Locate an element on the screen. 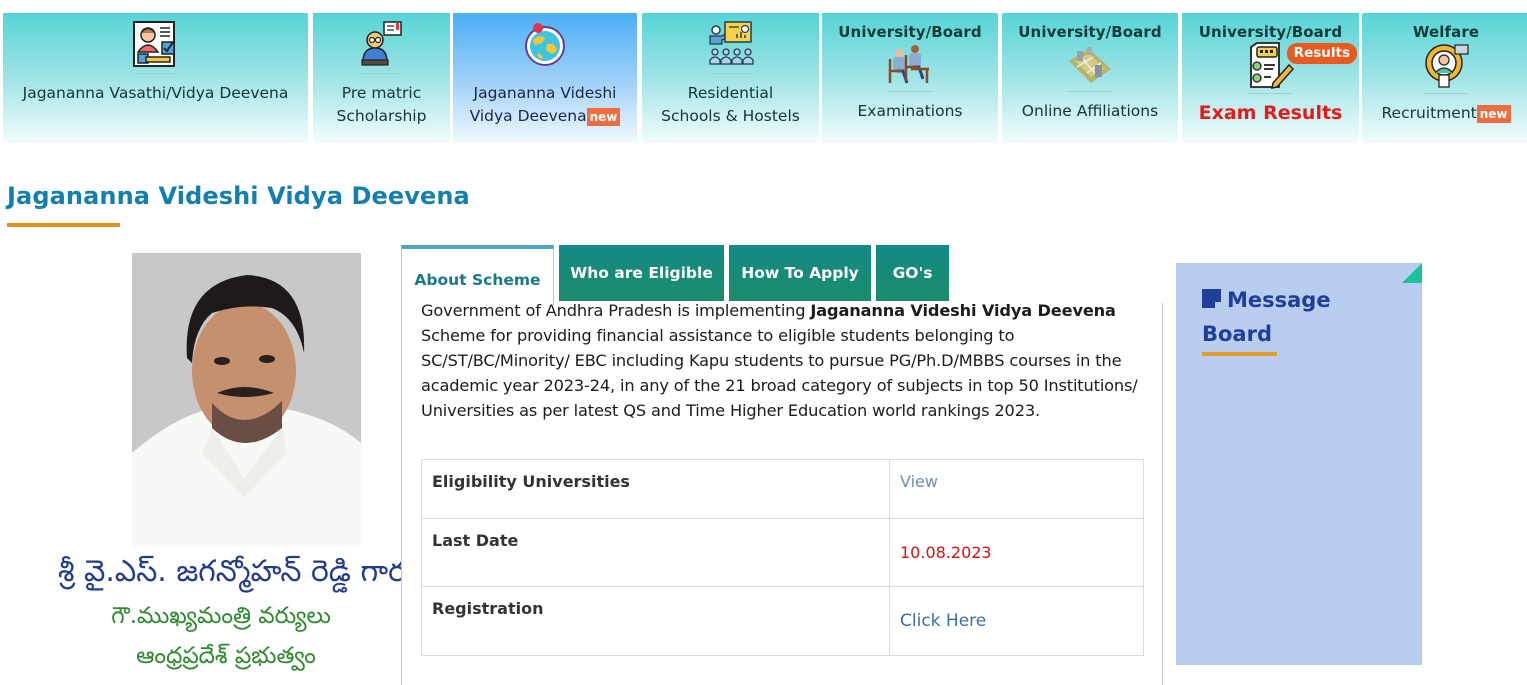  page-fold-corner is located at coordinates (1412, 273).